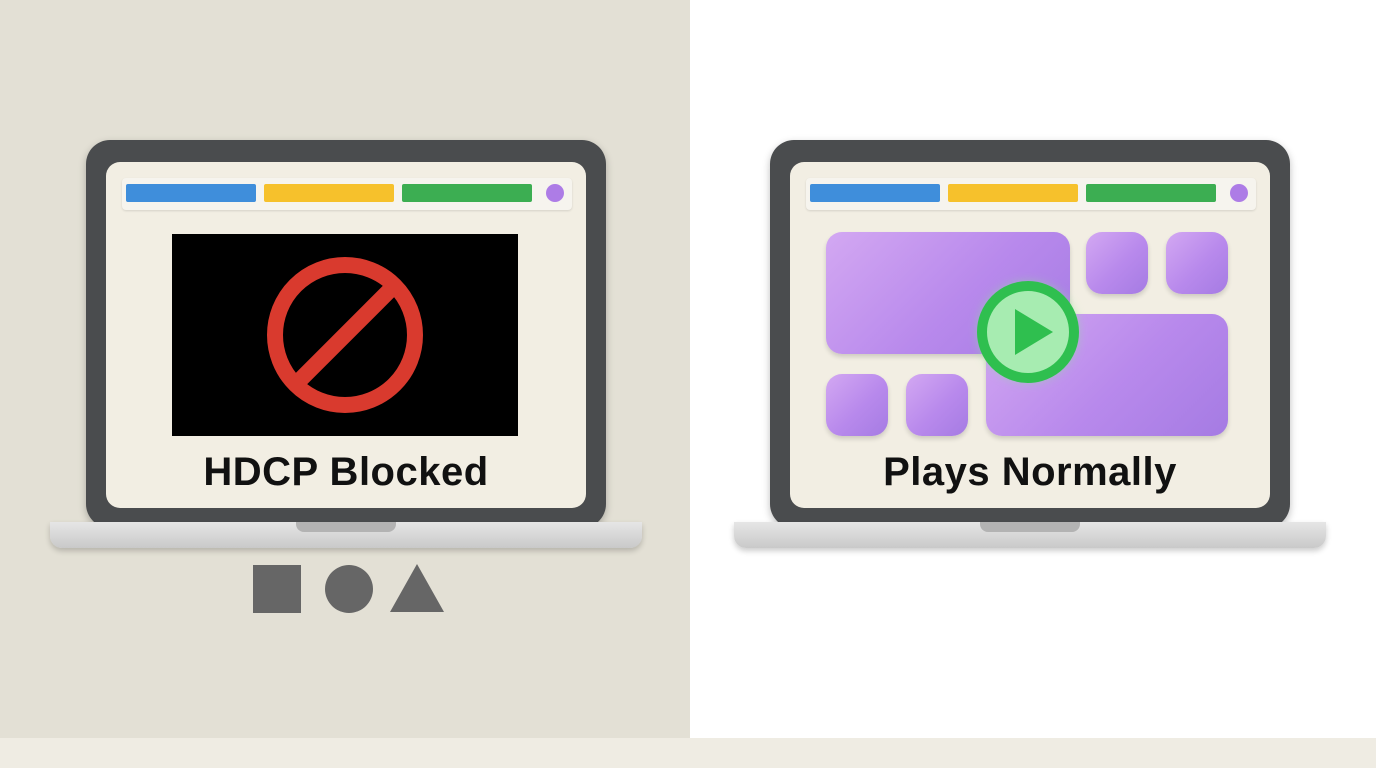 The width and height of the screenshot is (1376, 768). What do you see at coordinates (1030, 472) in the screenshot?
I see `caption-working: Plays Normally` at bounding box center [1030, 472].